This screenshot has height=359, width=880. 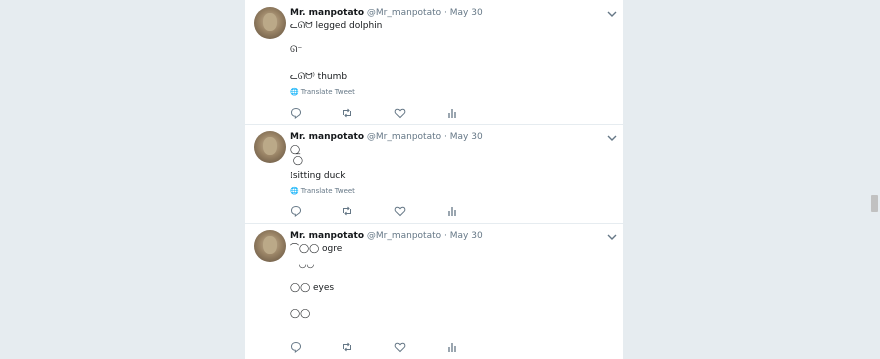 What do you see at coordinates (336, 26) in the screenshot?
I see `tweet-line: ᓚᘏᗢ legged dolphin` at bounding box center [336, 26].